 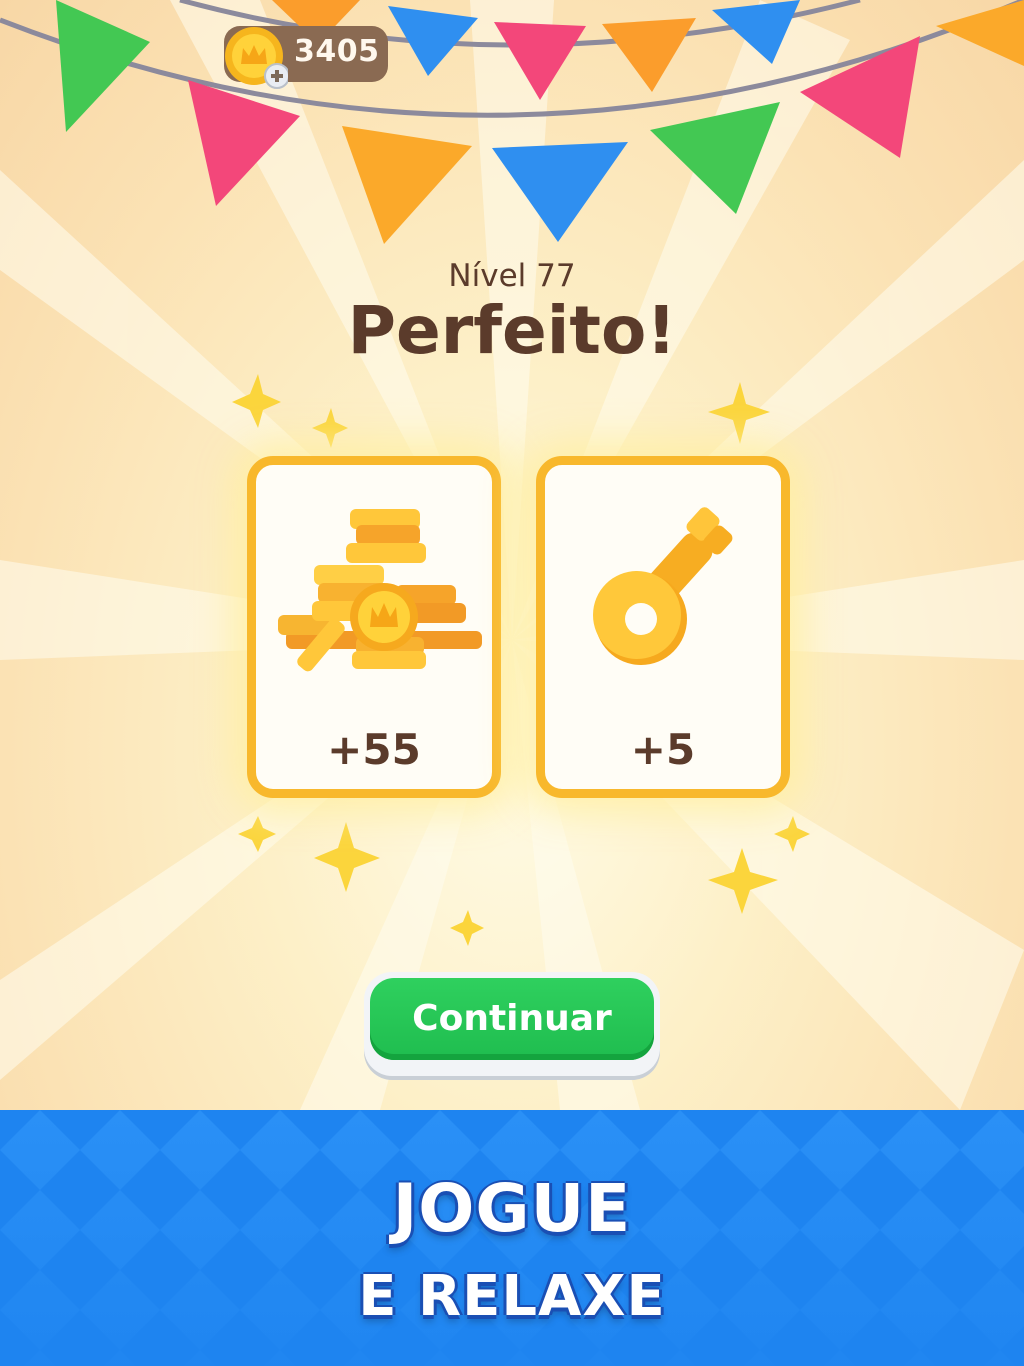 I want to click on reward-card-keys: +5, so click(x=663, y=627).